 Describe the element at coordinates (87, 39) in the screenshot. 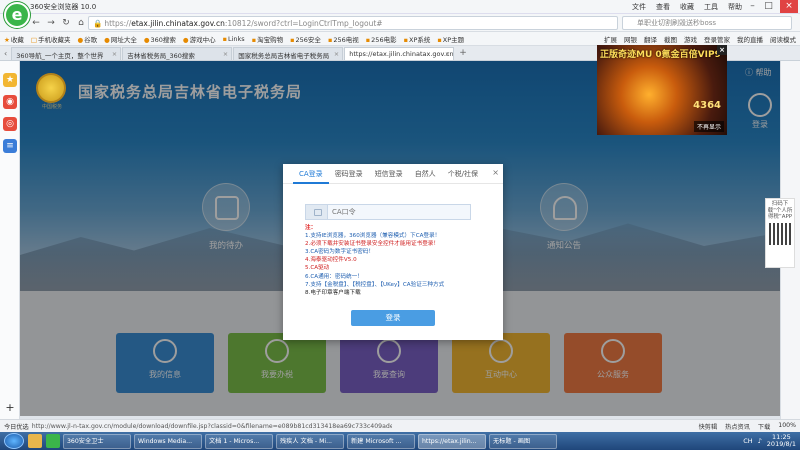

I see `bookmark-item: ●谷歌` at that location.